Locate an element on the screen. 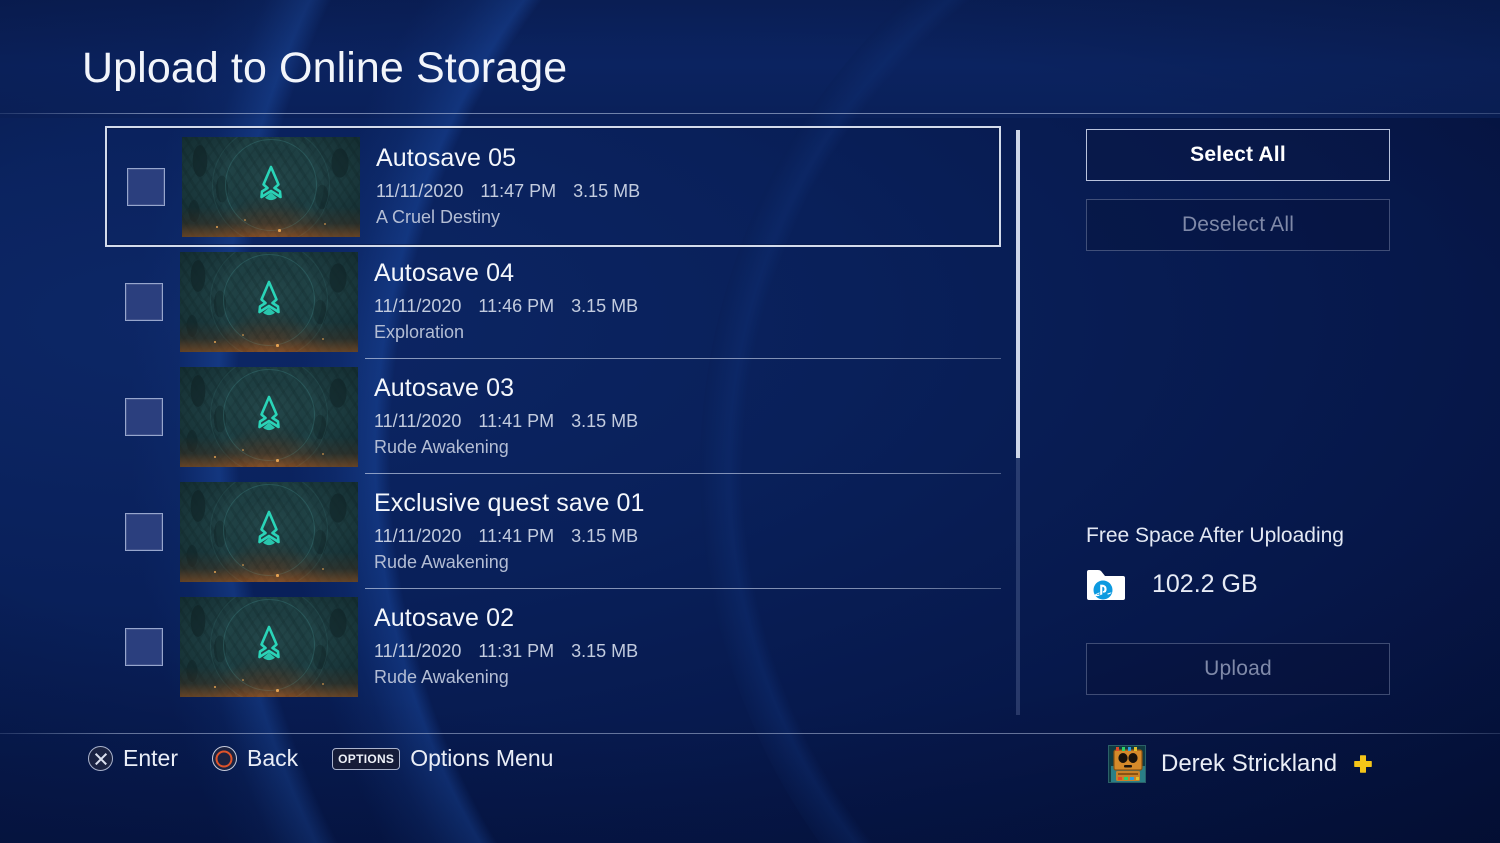 This screenshot has width=1500, height=843. avatar is located at coordinates (1127, 764).